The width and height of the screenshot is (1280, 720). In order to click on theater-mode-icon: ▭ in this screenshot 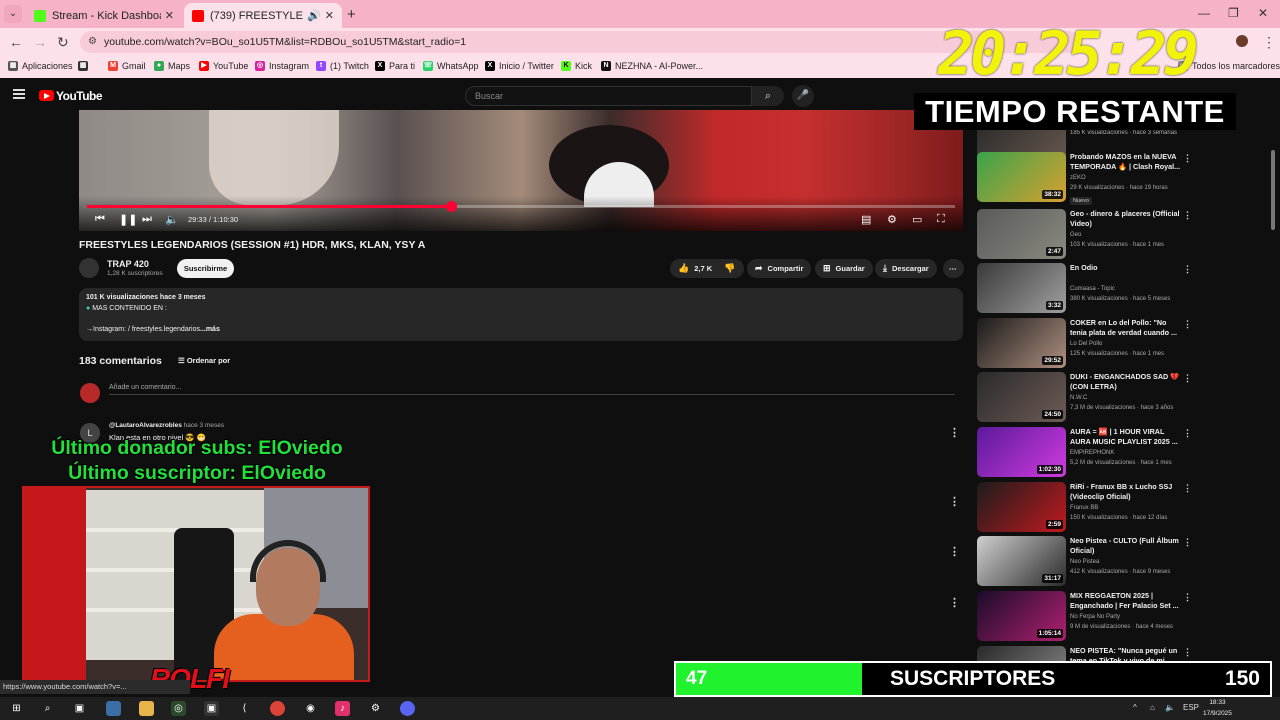, I will do `click(917, 219)`.